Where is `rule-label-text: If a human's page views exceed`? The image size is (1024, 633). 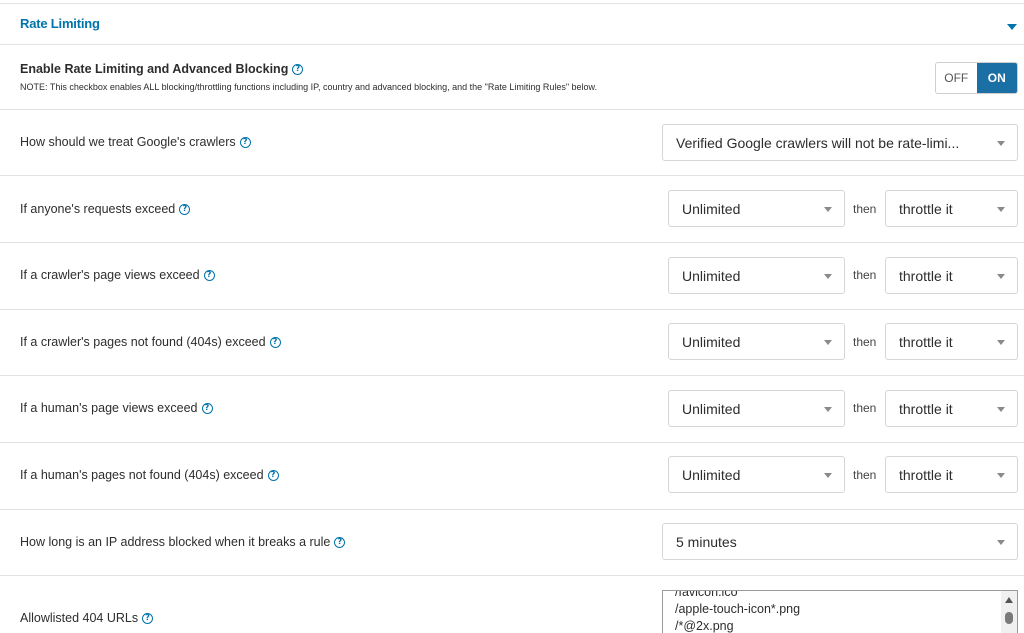 rule-label-text: If a human's page views exceed is located at coordinates (109, 408).